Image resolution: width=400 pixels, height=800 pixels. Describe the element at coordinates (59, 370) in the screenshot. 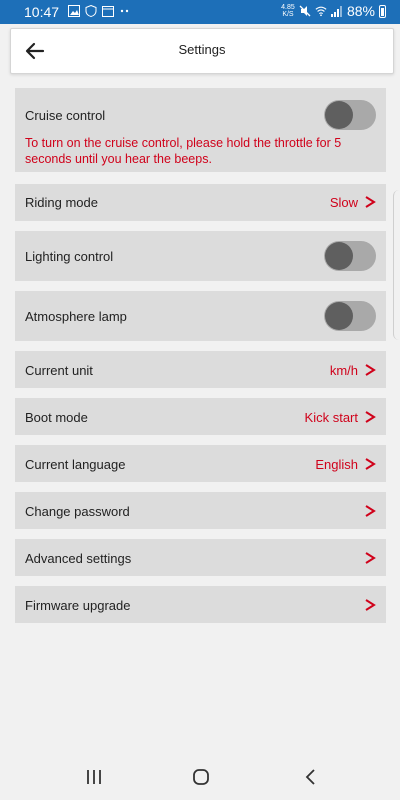

I see `current-unit-label: Current unit` at that location.